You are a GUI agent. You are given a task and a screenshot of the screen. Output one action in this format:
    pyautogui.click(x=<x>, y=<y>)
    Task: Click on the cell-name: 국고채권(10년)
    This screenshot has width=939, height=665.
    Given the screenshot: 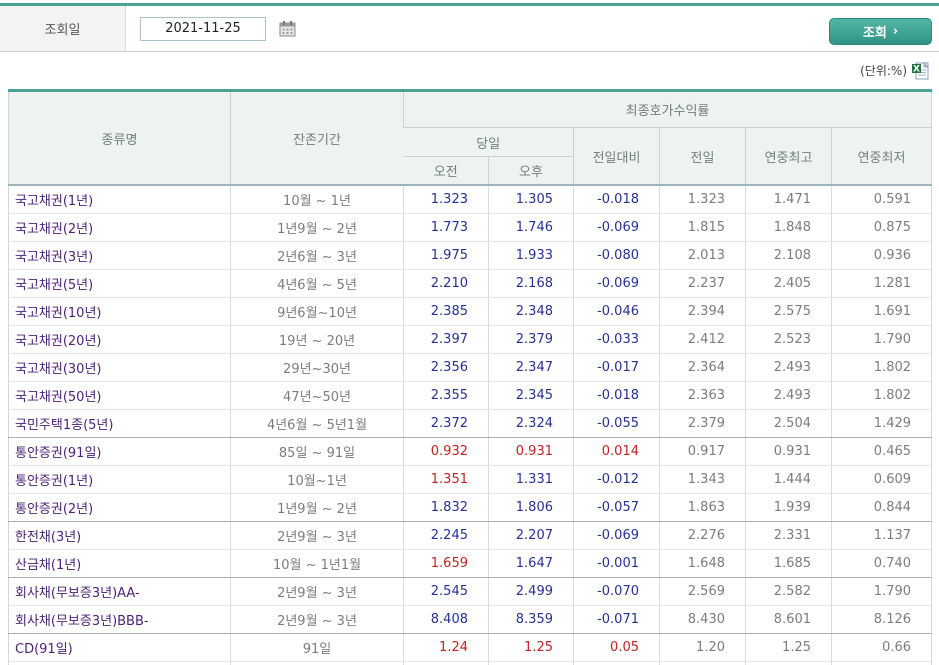 What is the action you would take?
    pyautogui.click(x=119, y=311)
    